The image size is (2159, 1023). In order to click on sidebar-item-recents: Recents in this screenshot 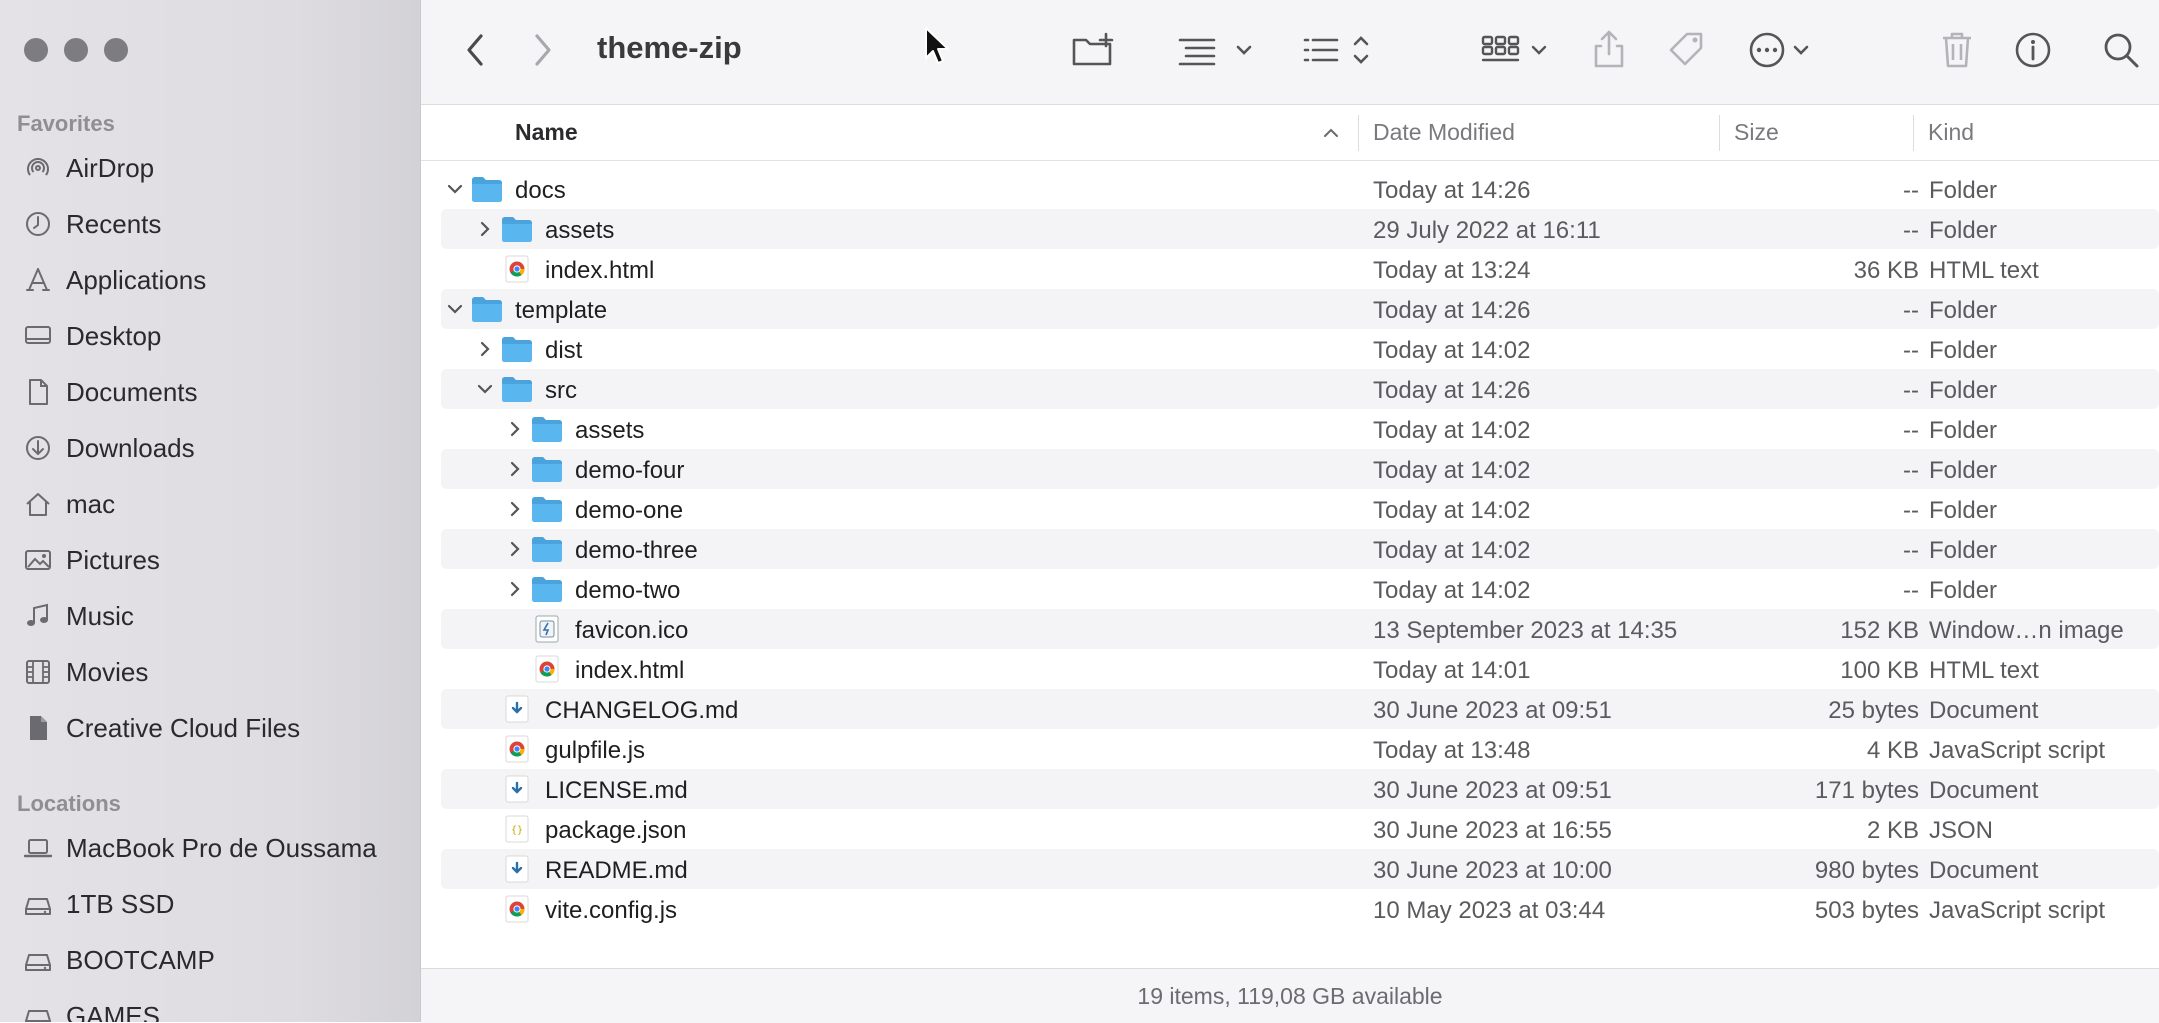, I will do `click(215, 224)`.